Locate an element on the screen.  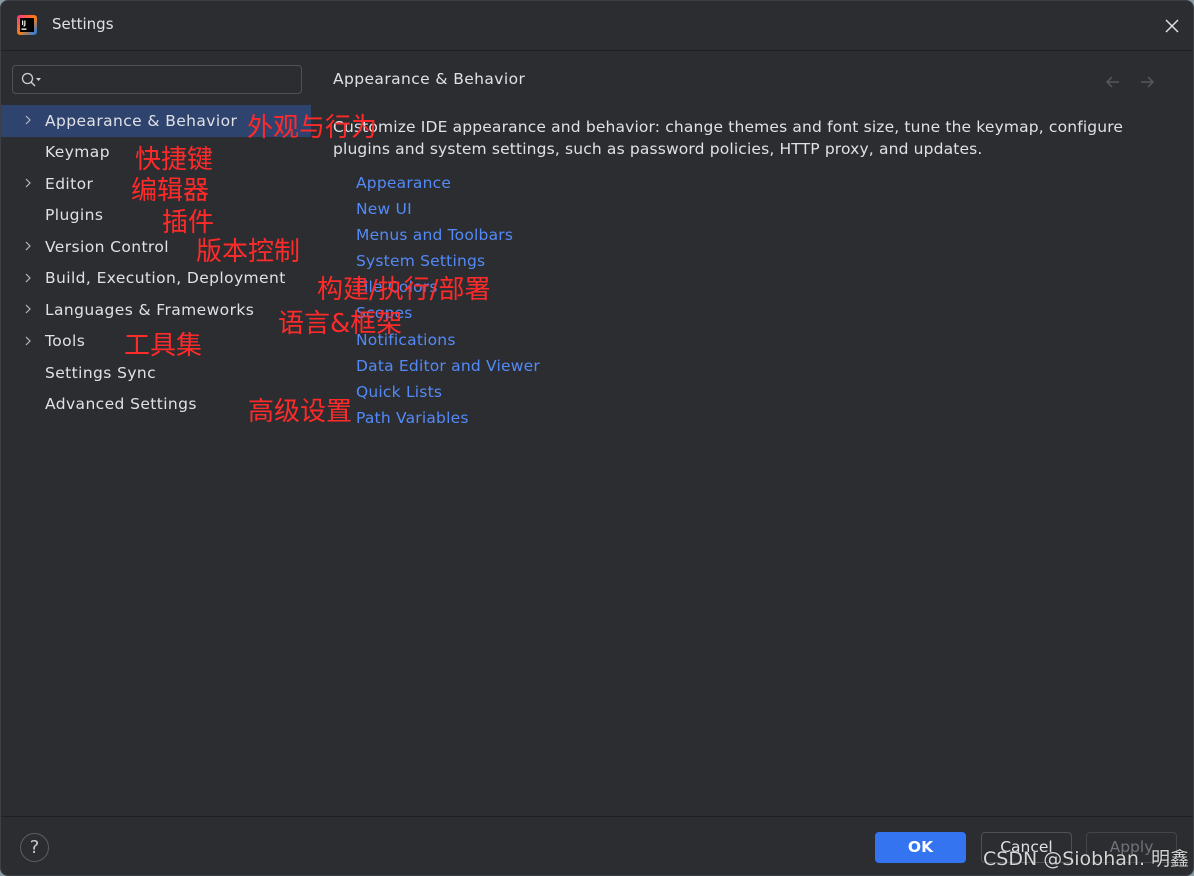
forward-arrow-icon is located at coordinates (1147, 82).